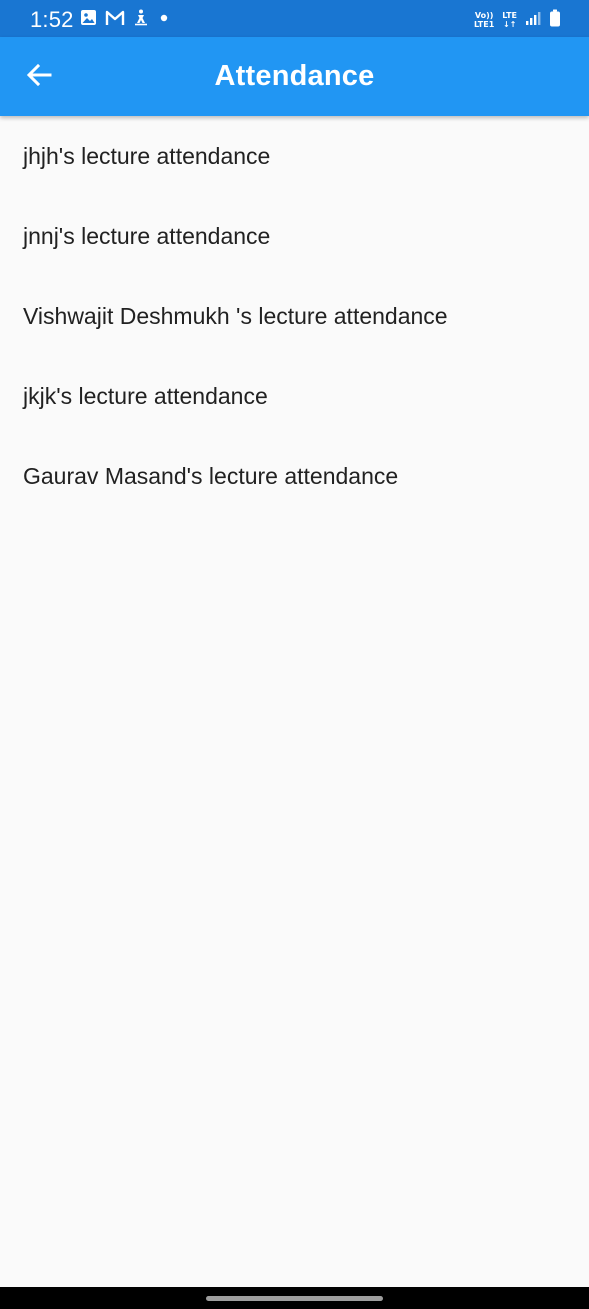 This screenshot has width=589, height=1309. Describe the element at coordinates (125, 20) in the screenshot. I see `status-left-icons` at that location.